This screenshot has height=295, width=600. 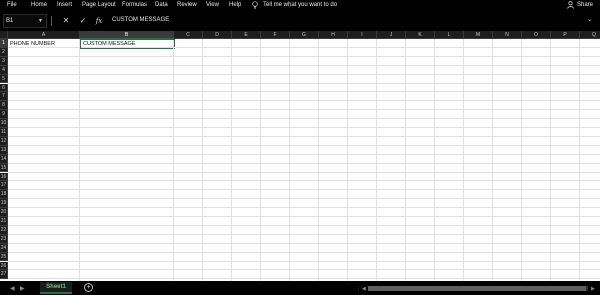 What do you see at coordinates (4, 204) in the screenshot?
I see `row-header-19: 19` at bounding box center [4, 204].